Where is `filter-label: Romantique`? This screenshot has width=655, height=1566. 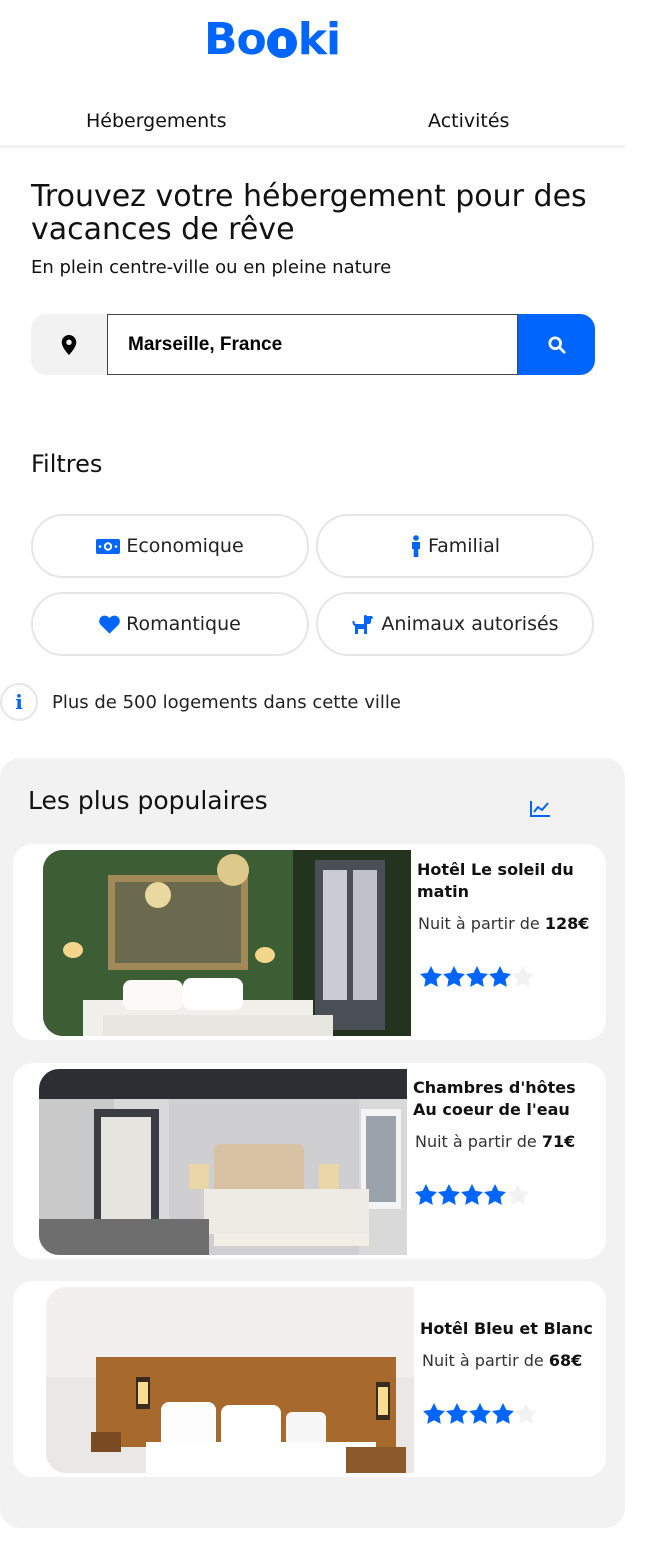 filter-label: Romantique is located at coordinates (183, 624).